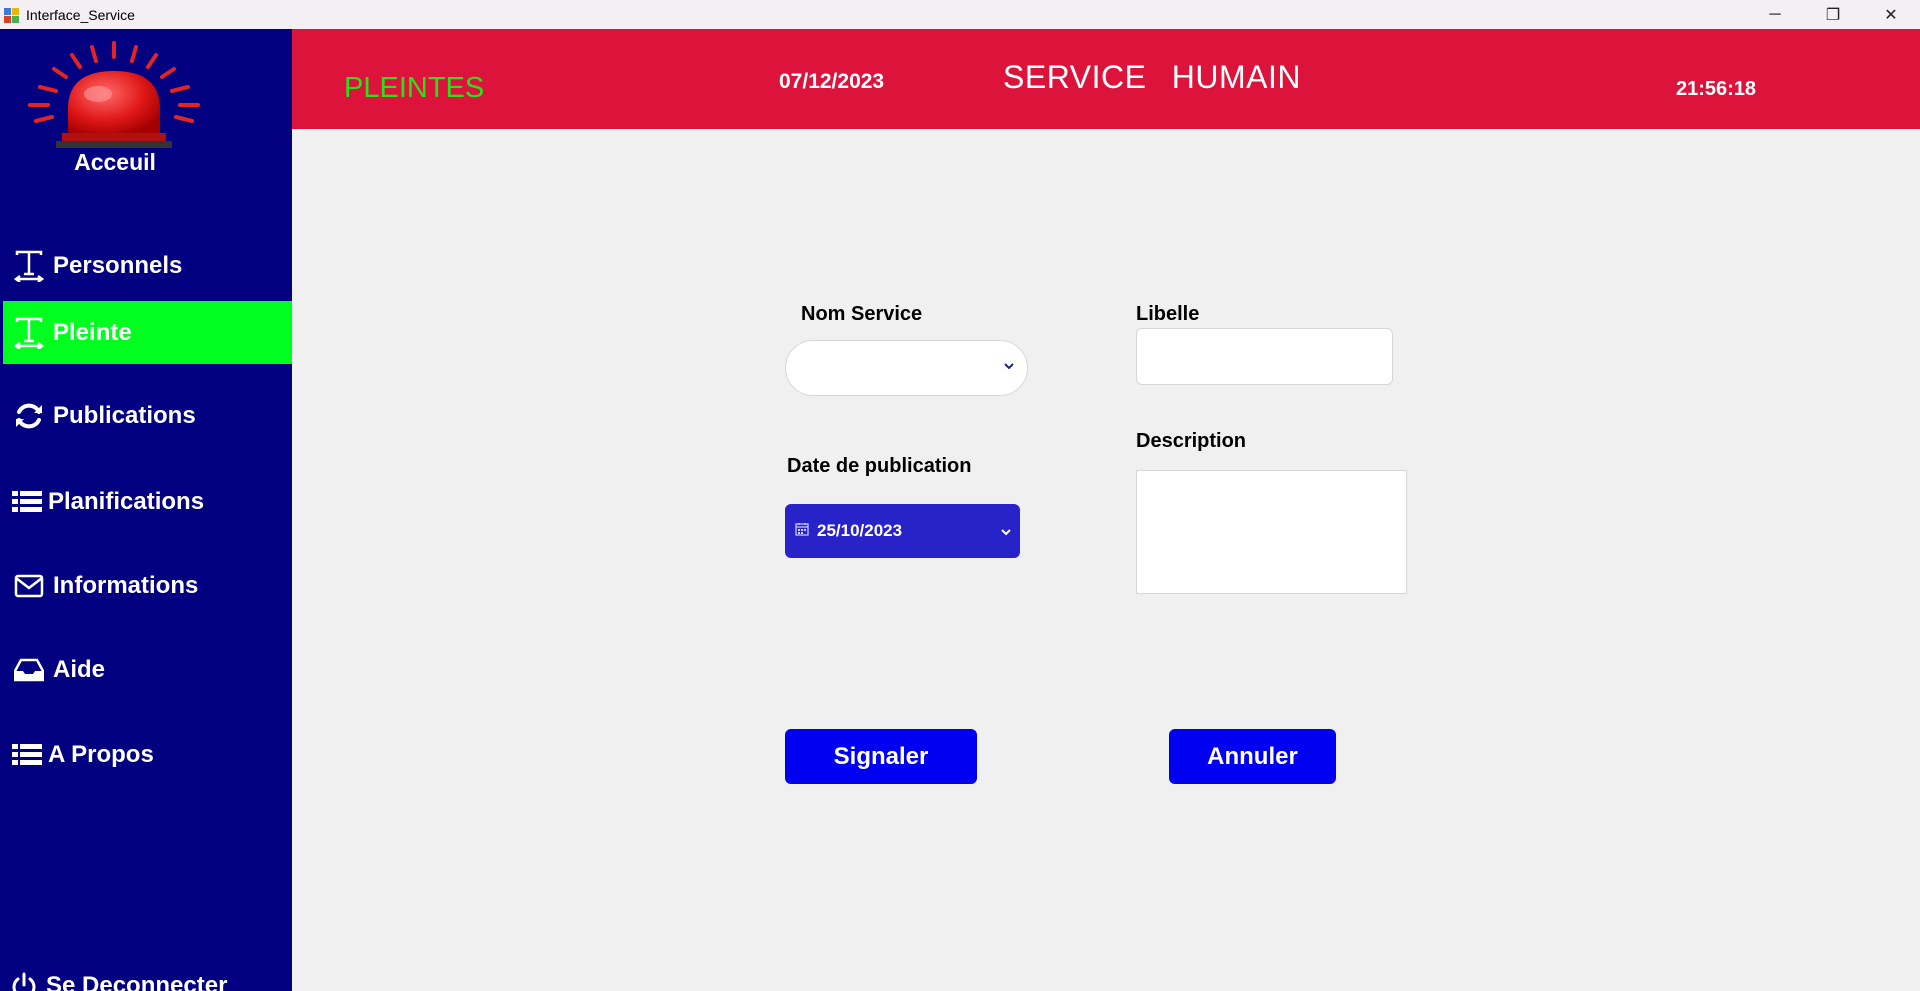 Image resolution: width=1920 pixels, height=991 pixels. I want to click on libelle-label: Libelle, so click(1168, 314).